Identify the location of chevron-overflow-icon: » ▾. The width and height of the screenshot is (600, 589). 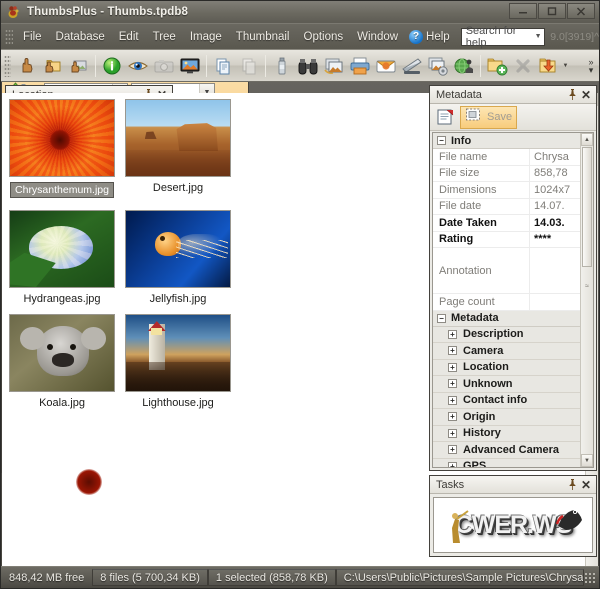
(591, 65).